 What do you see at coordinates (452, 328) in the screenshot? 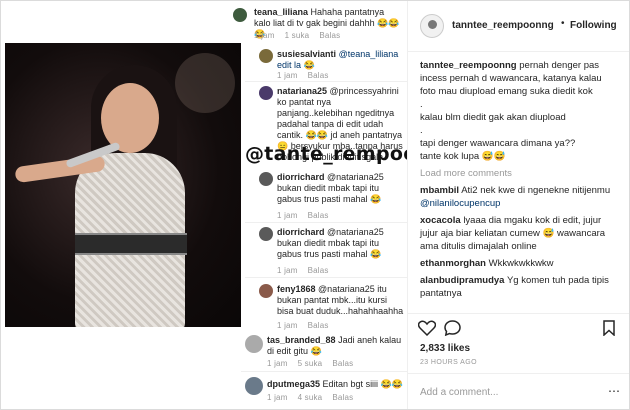
I see `comment-icon` at bounding box center [452, 328].